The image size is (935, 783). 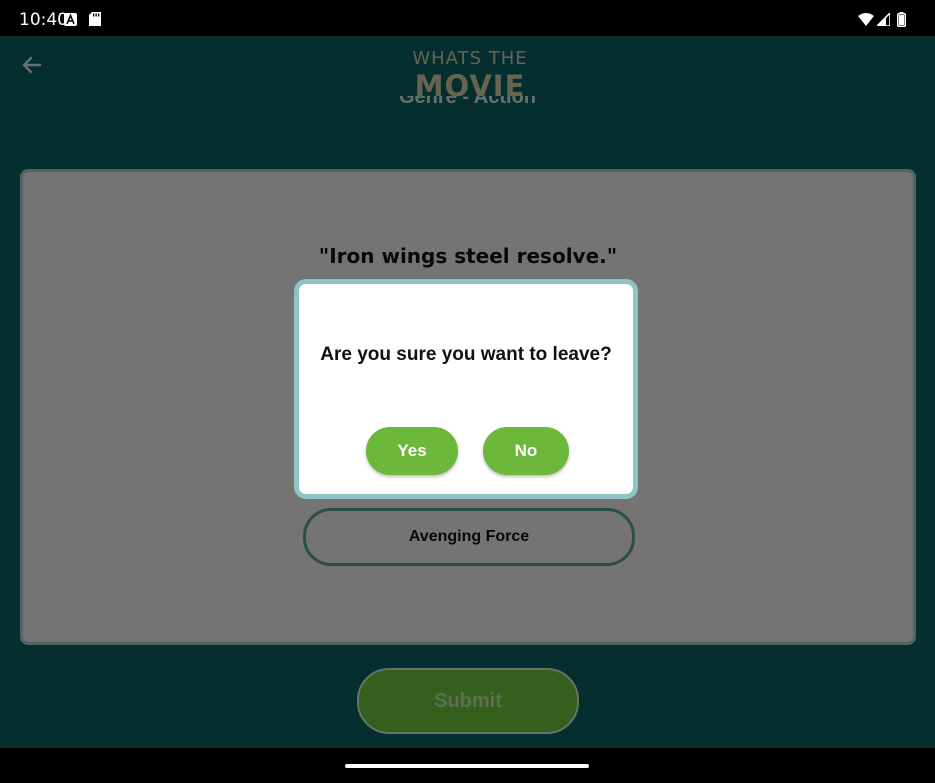 What do you see at coordinates (70, 19) in the screenshot?
I see `notification-a-icon` at bounding box center [70, 19].